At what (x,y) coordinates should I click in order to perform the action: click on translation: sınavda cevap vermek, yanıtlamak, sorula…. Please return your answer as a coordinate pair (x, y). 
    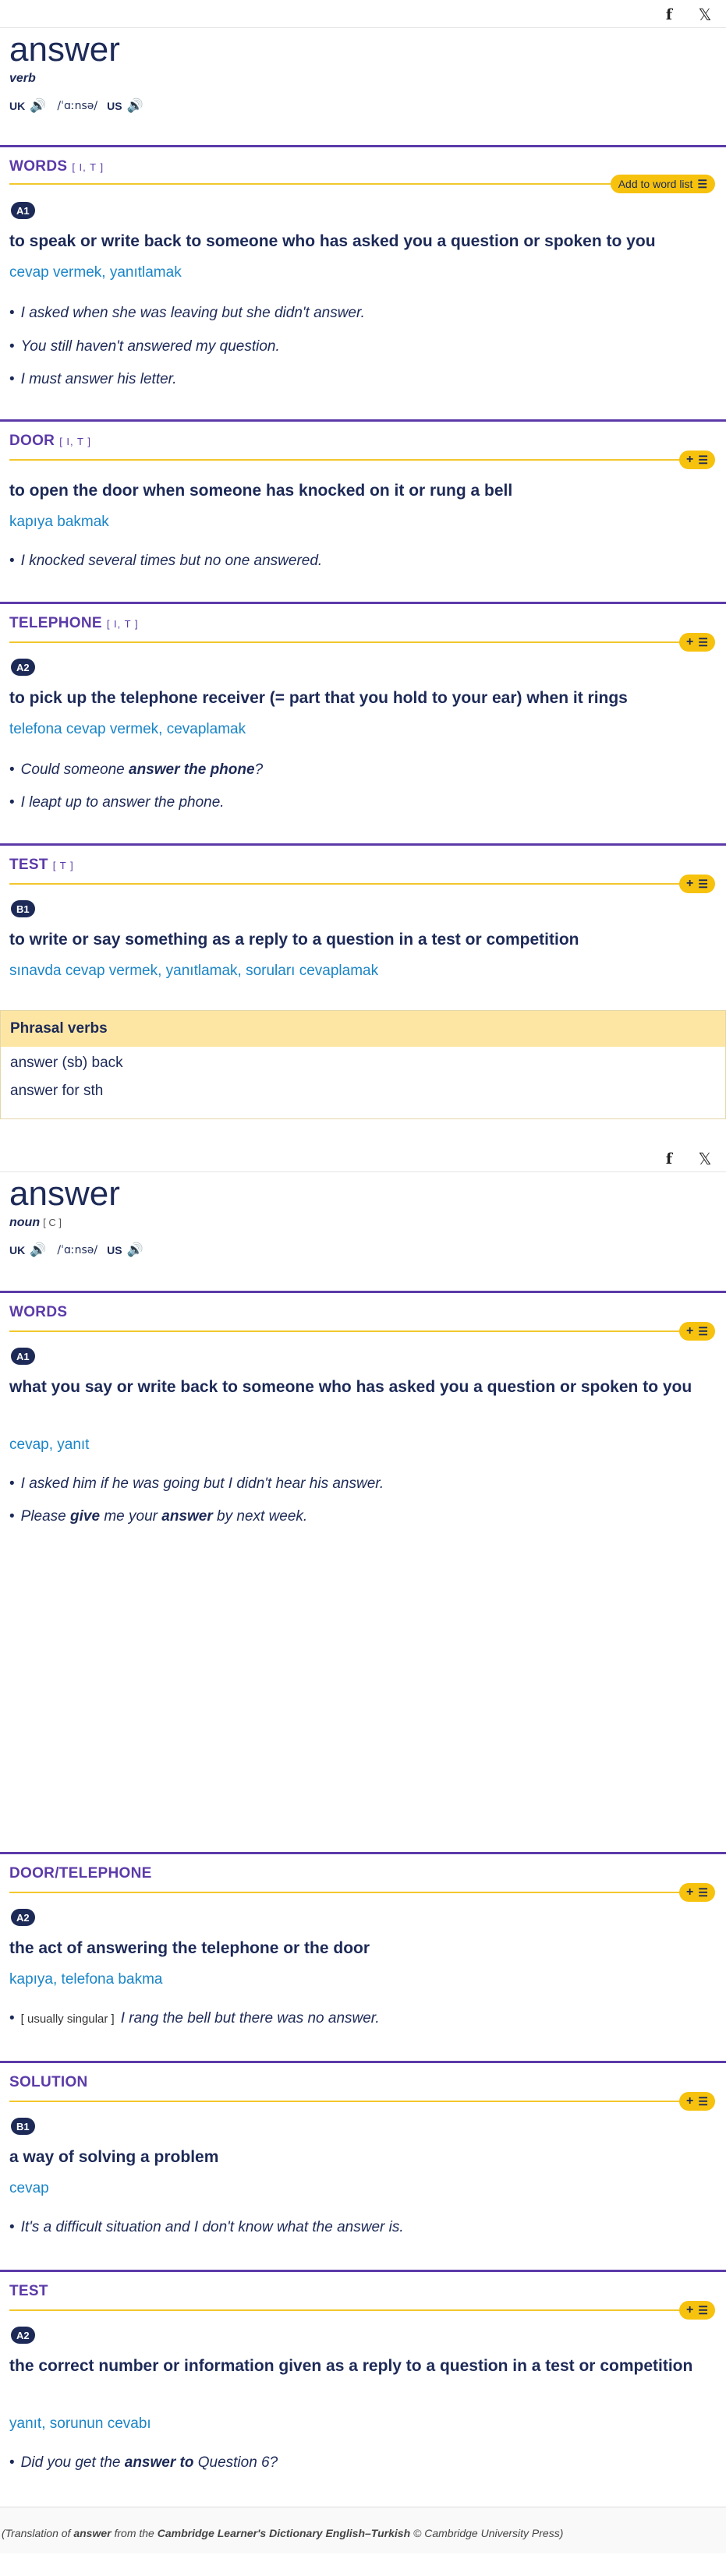
    Looking at the image, I should click on (194, 971).